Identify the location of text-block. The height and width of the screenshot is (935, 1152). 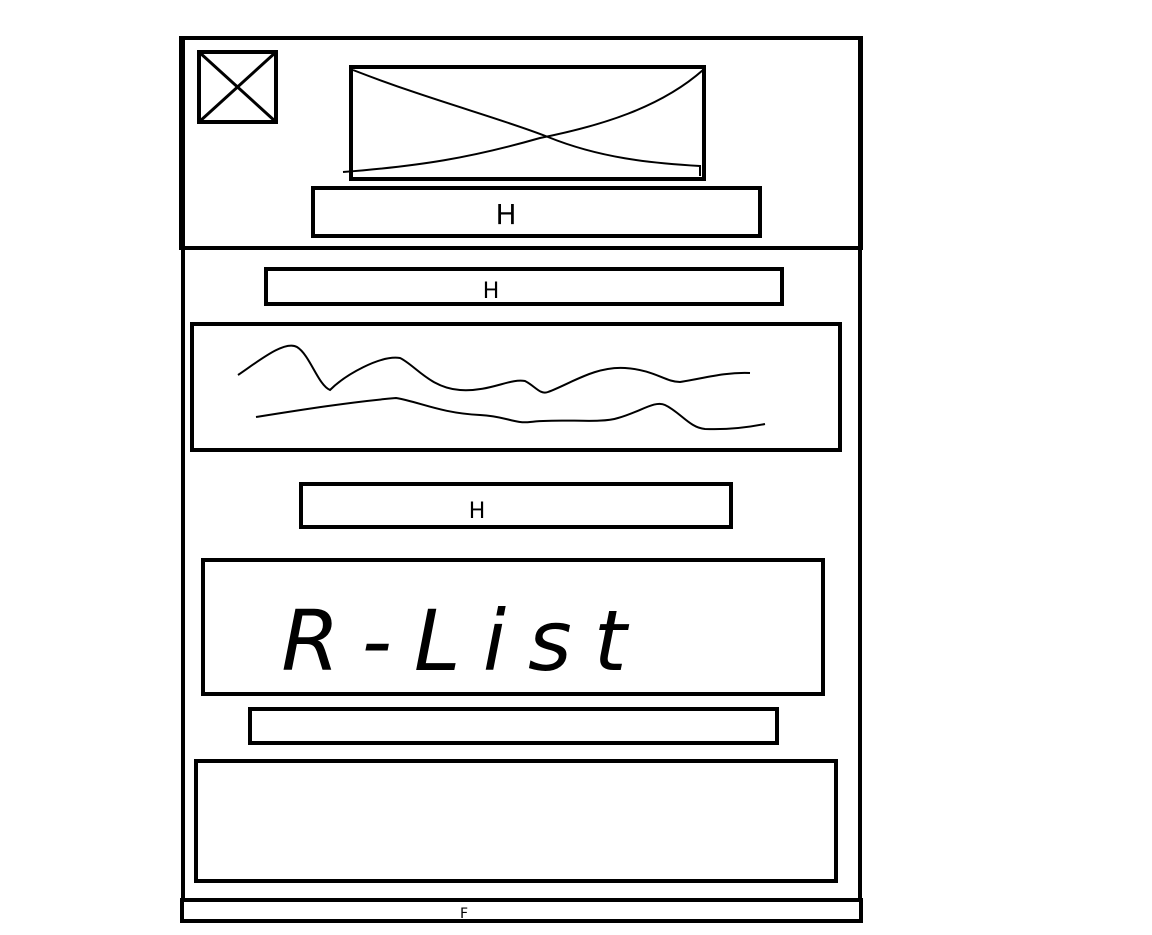
(516, 387).